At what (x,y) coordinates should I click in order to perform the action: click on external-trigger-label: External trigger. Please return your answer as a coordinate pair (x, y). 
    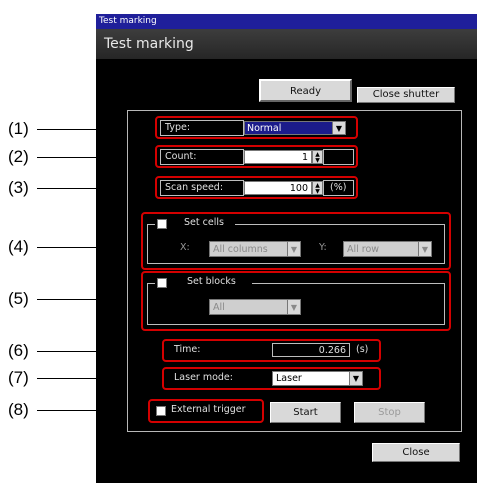
    Looking at the image, I should click on (208, 409).